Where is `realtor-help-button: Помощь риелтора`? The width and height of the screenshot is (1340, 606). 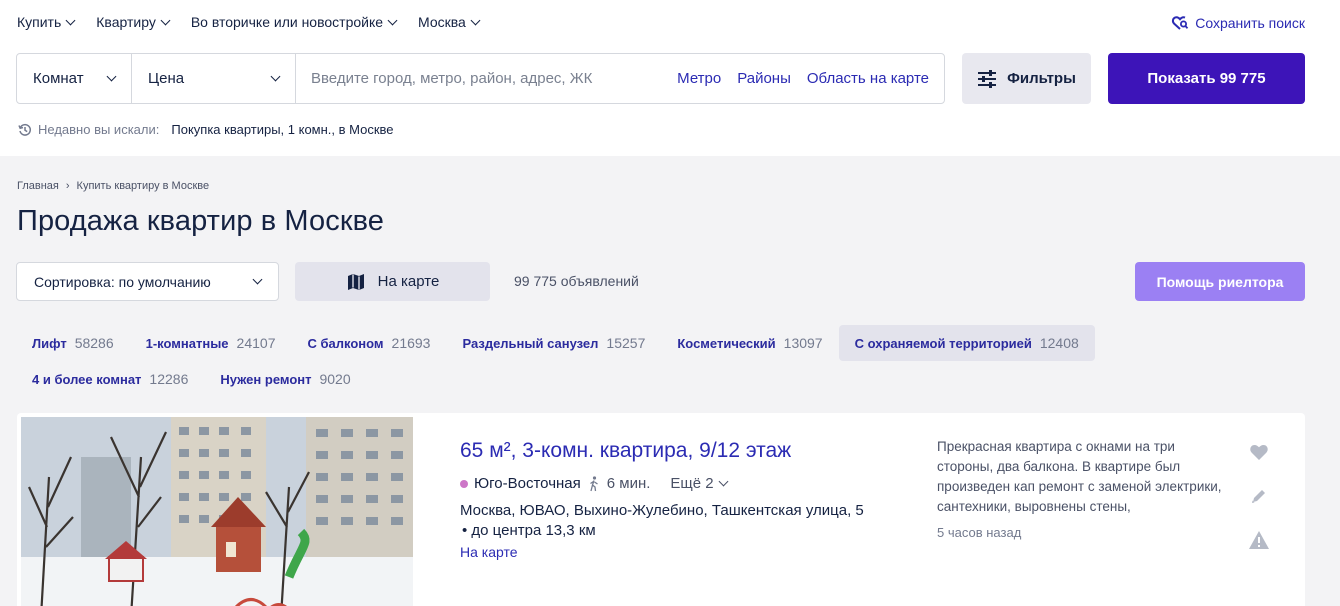
realtor-help-button: Помощь риелтора is located at coordinates (1220, 281).